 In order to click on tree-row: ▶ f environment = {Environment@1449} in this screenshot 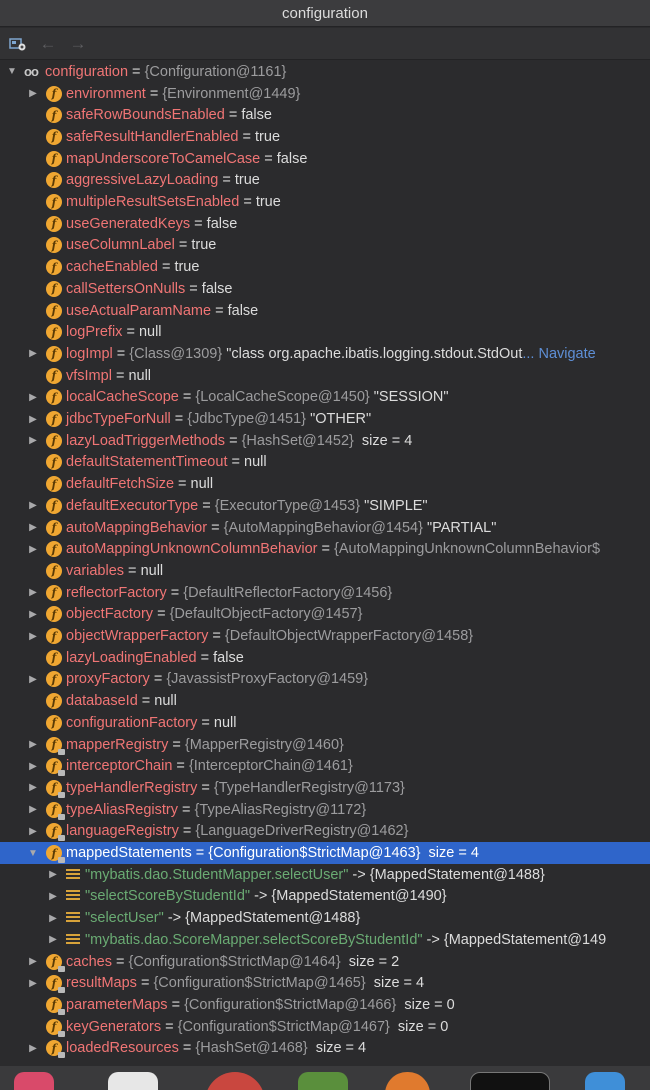, I will do `click(325, 94)`.